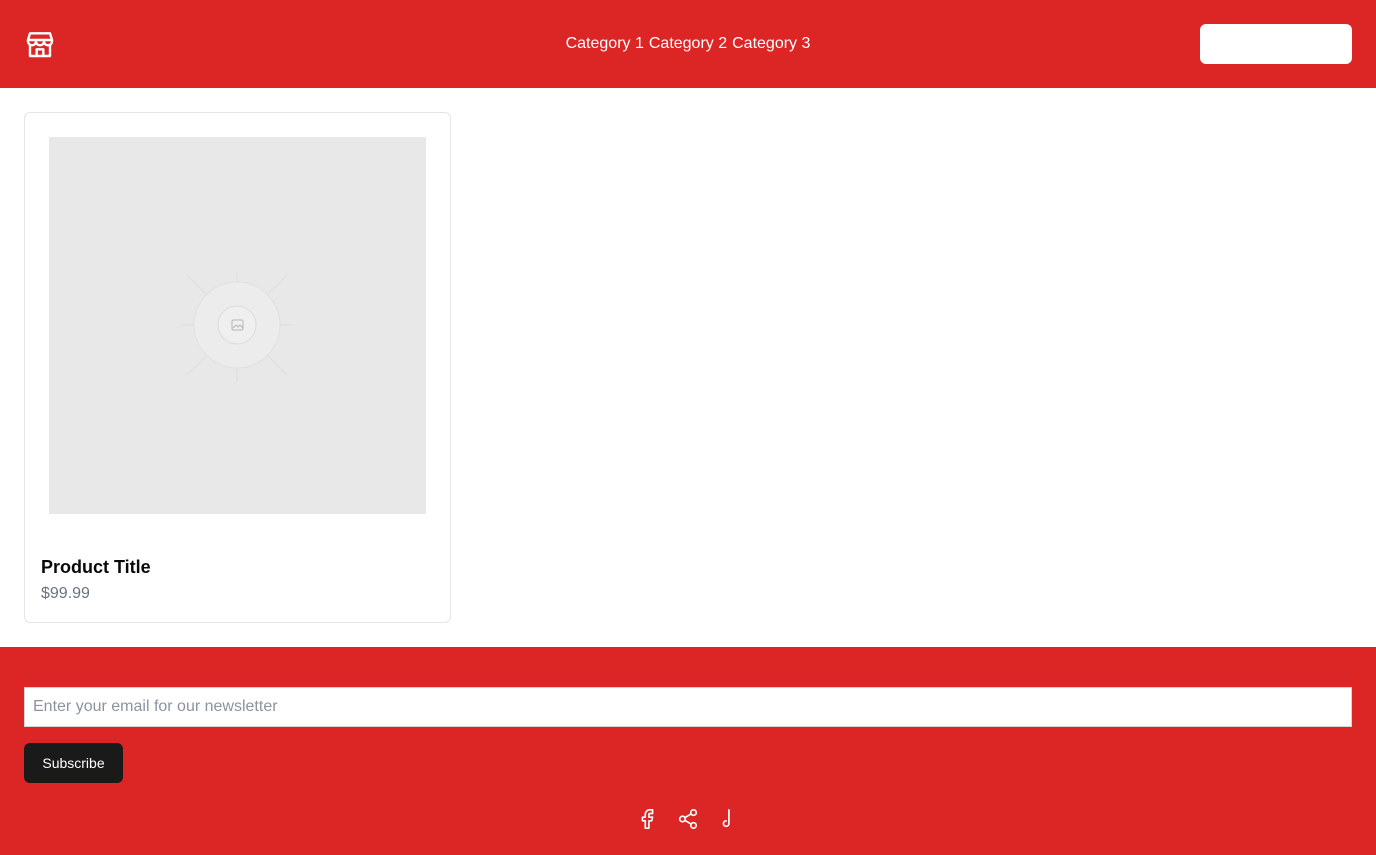 Image resolution: width=1376 pixels, height=855 pixels. What do you see at coordinates (65, 593) in the screenshot?
I see `product-price: $99.99` at bounding box center [65, 593].